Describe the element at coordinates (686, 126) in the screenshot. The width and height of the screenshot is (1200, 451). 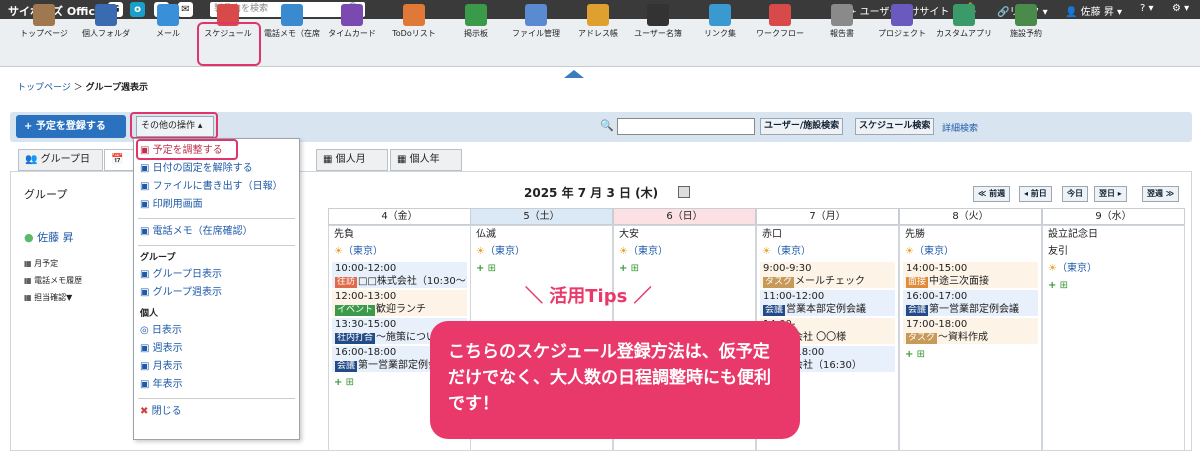
I see `user-search-input` at that location.